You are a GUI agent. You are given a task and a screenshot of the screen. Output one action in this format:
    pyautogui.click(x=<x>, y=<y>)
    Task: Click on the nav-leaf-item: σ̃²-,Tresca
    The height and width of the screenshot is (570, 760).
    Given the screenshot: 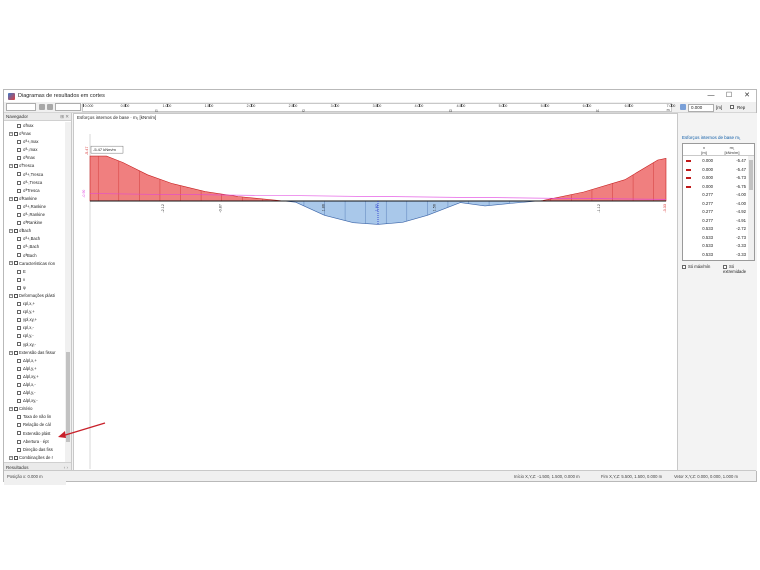 What is the action you would take?
    pyautogui.click(x=35, y=183)
    